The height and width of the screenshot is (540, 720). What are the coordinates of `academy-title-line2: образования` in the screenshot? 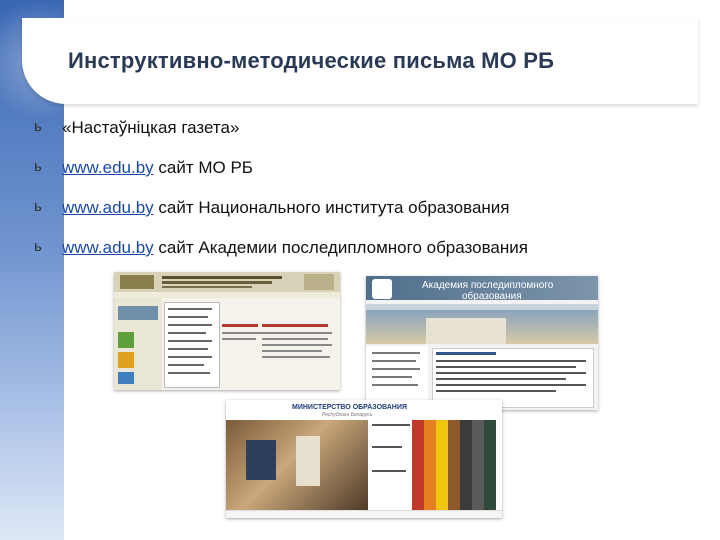 It's located at (492, 296).